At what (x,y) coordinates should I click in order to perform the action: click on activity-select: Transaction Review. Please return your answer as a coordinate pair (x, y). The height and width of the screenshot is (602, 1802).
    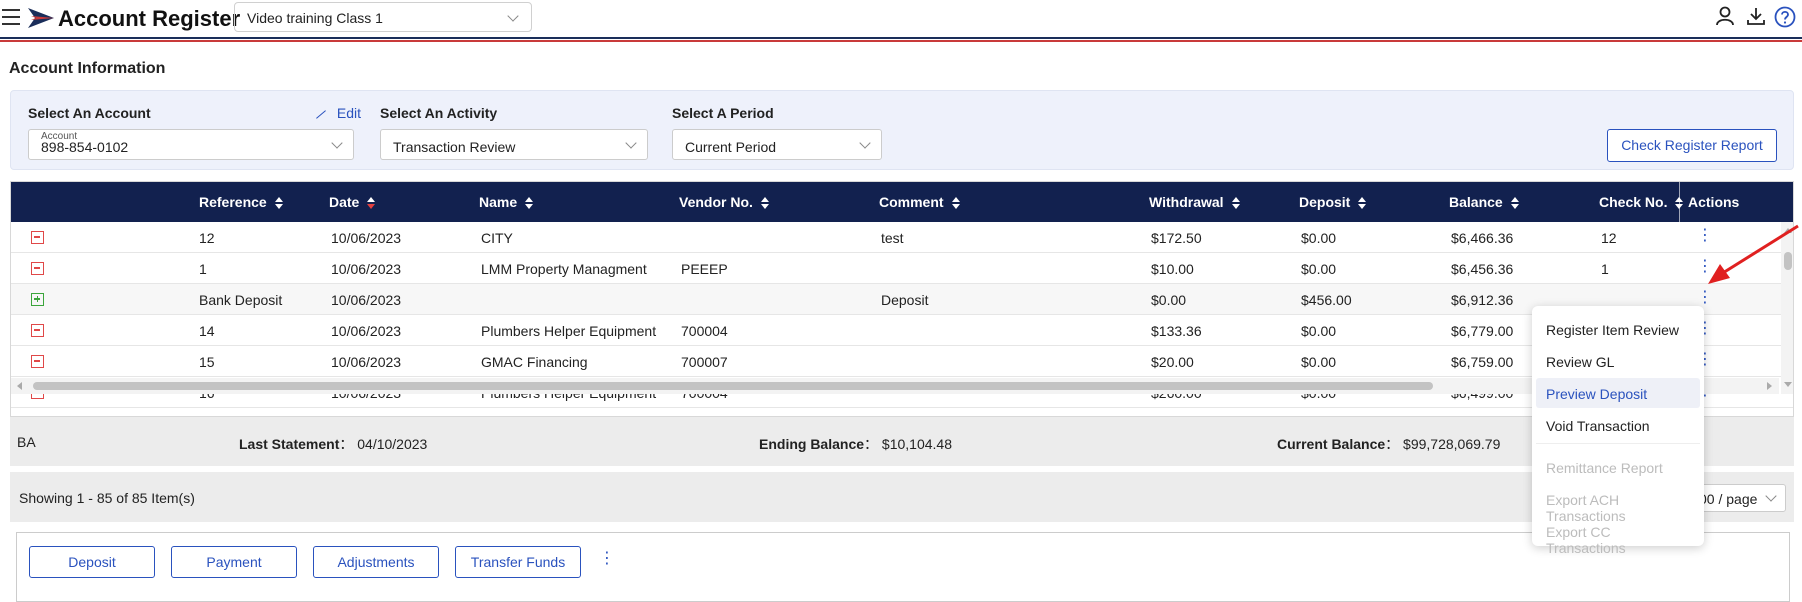
    Looking at the image, I should click on (514, 144).